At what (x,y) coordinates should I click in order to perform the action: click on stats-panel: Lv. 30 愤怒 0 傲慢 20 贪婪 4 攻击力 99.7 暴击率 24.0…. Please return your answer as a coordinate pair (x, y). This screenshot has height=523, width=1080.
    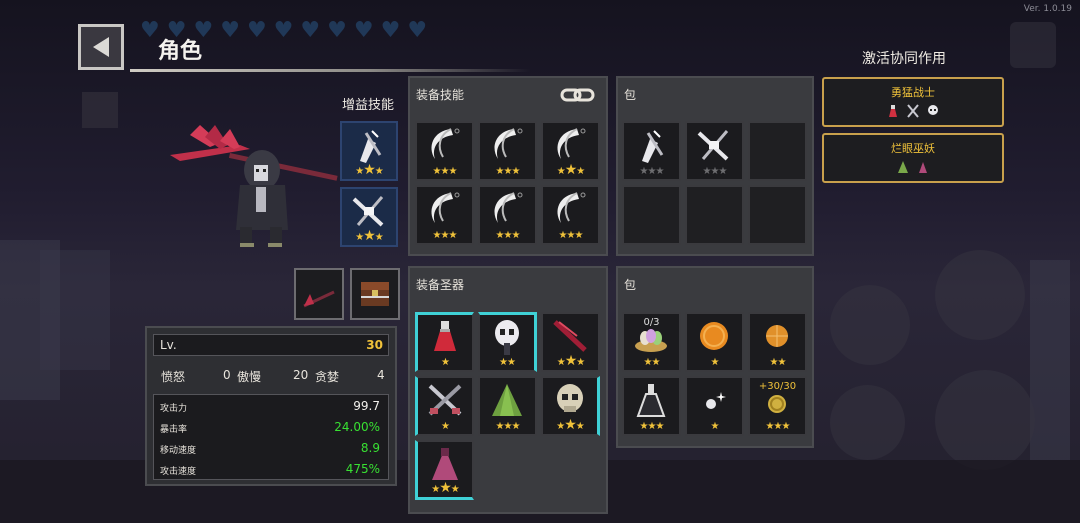
    Looking at the image, I should click on (271, 406).